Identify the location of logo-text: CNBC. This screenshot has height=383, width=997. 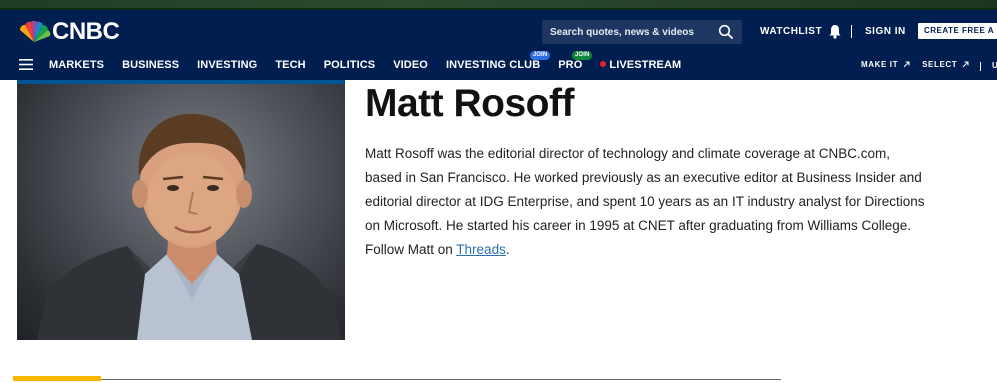
(86, 31).